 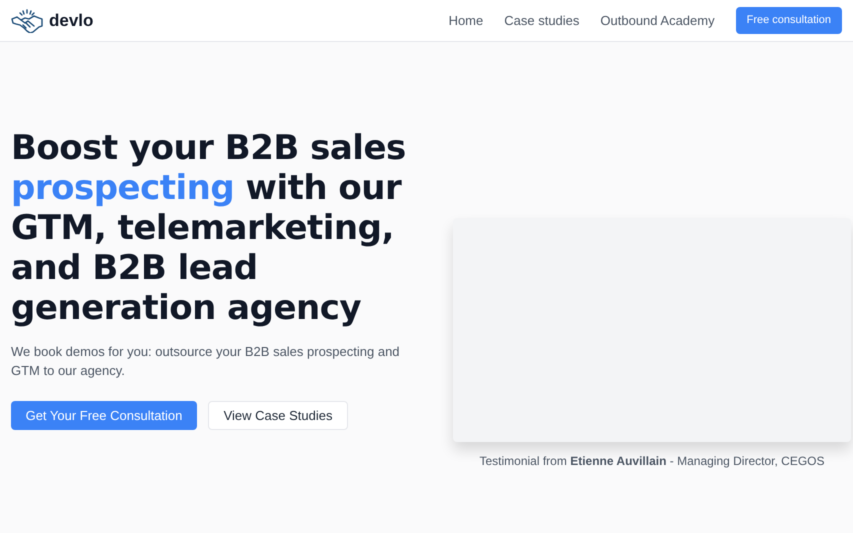 What do you see at coordinates (71, 21) in the screenshot?
I see `brand-name: devlo` at bounding box center [71, 21].